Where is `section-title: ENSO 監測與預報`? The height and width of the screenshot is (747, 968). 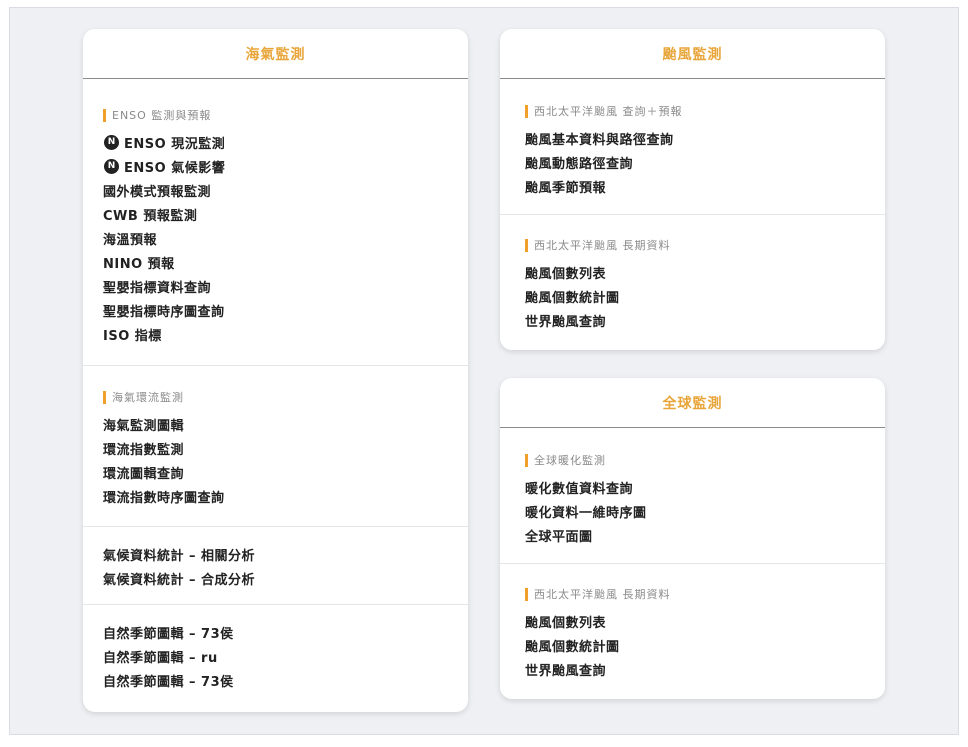
section-title: ENSO 監測與預報 is located at coordinates (275, 115).